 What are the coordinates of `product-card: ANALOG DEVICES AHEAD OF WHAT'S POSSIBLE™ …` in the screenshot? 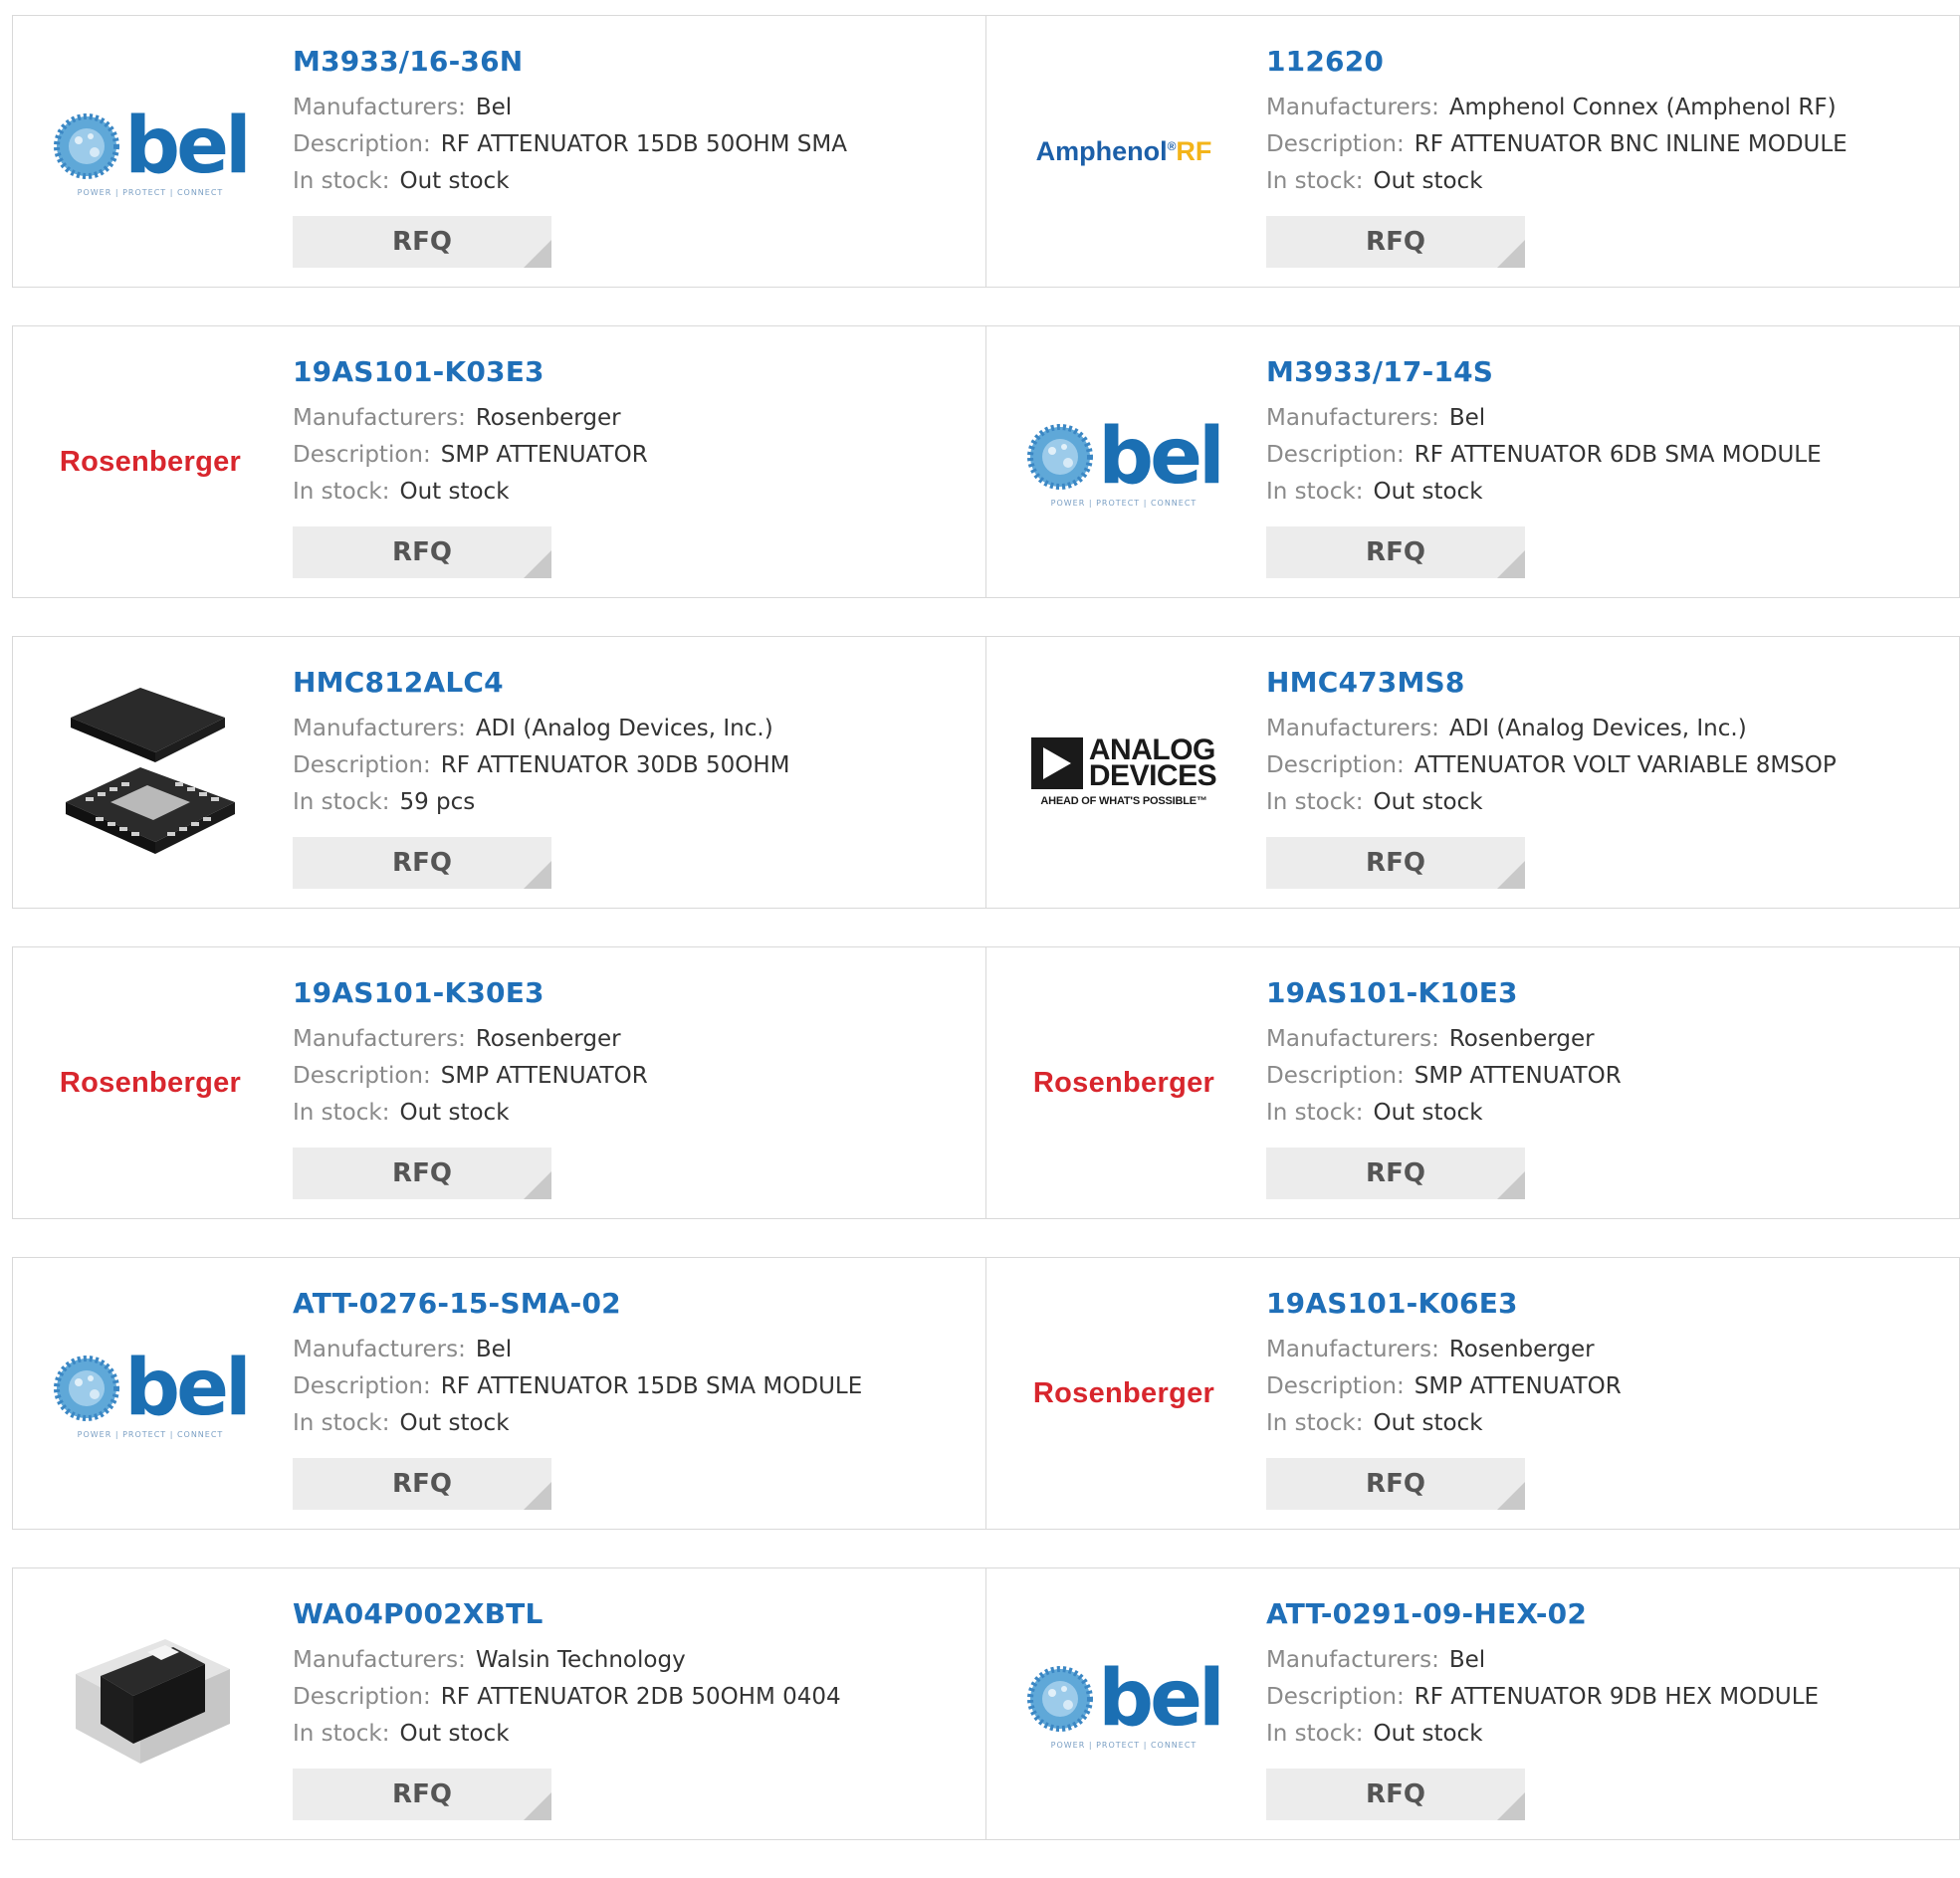 It's located at (1473, 772).